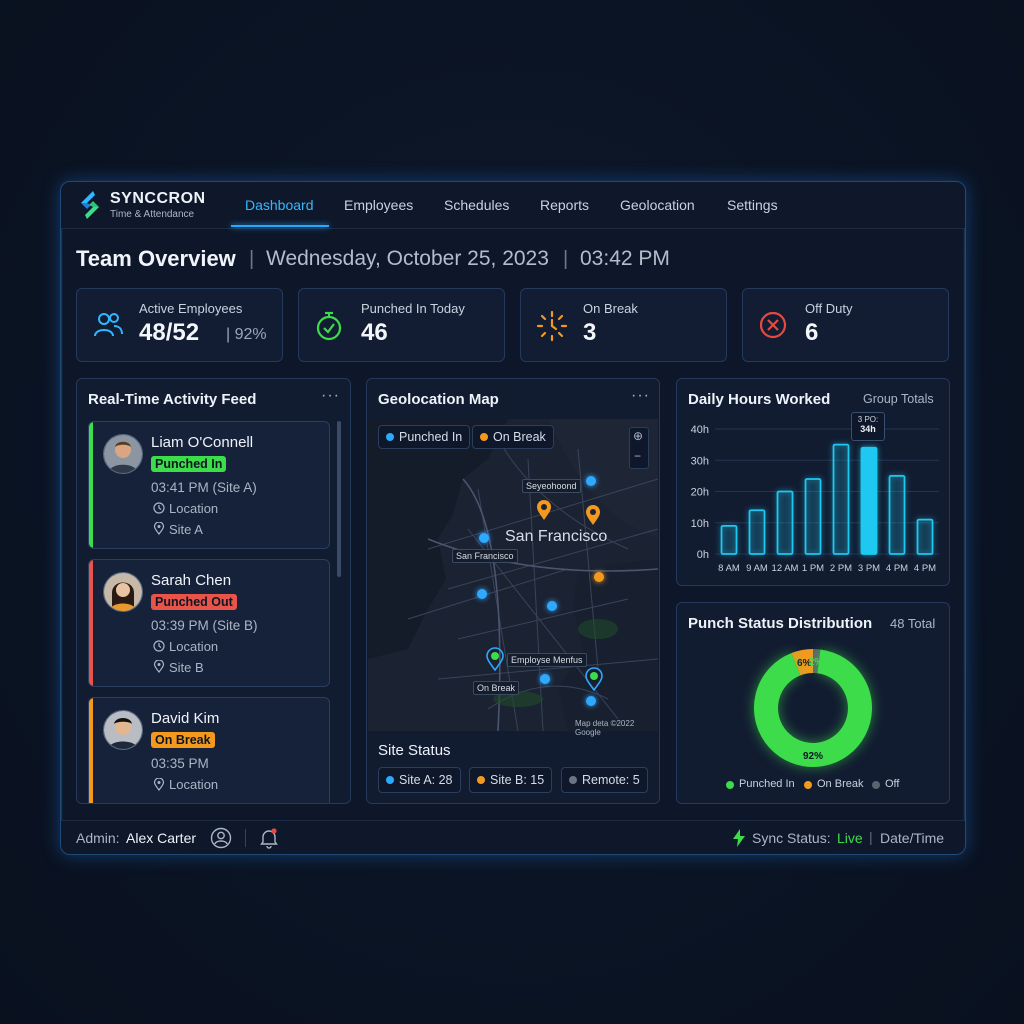  I want to click on legend-on-break: On Break, so click(513, 437).